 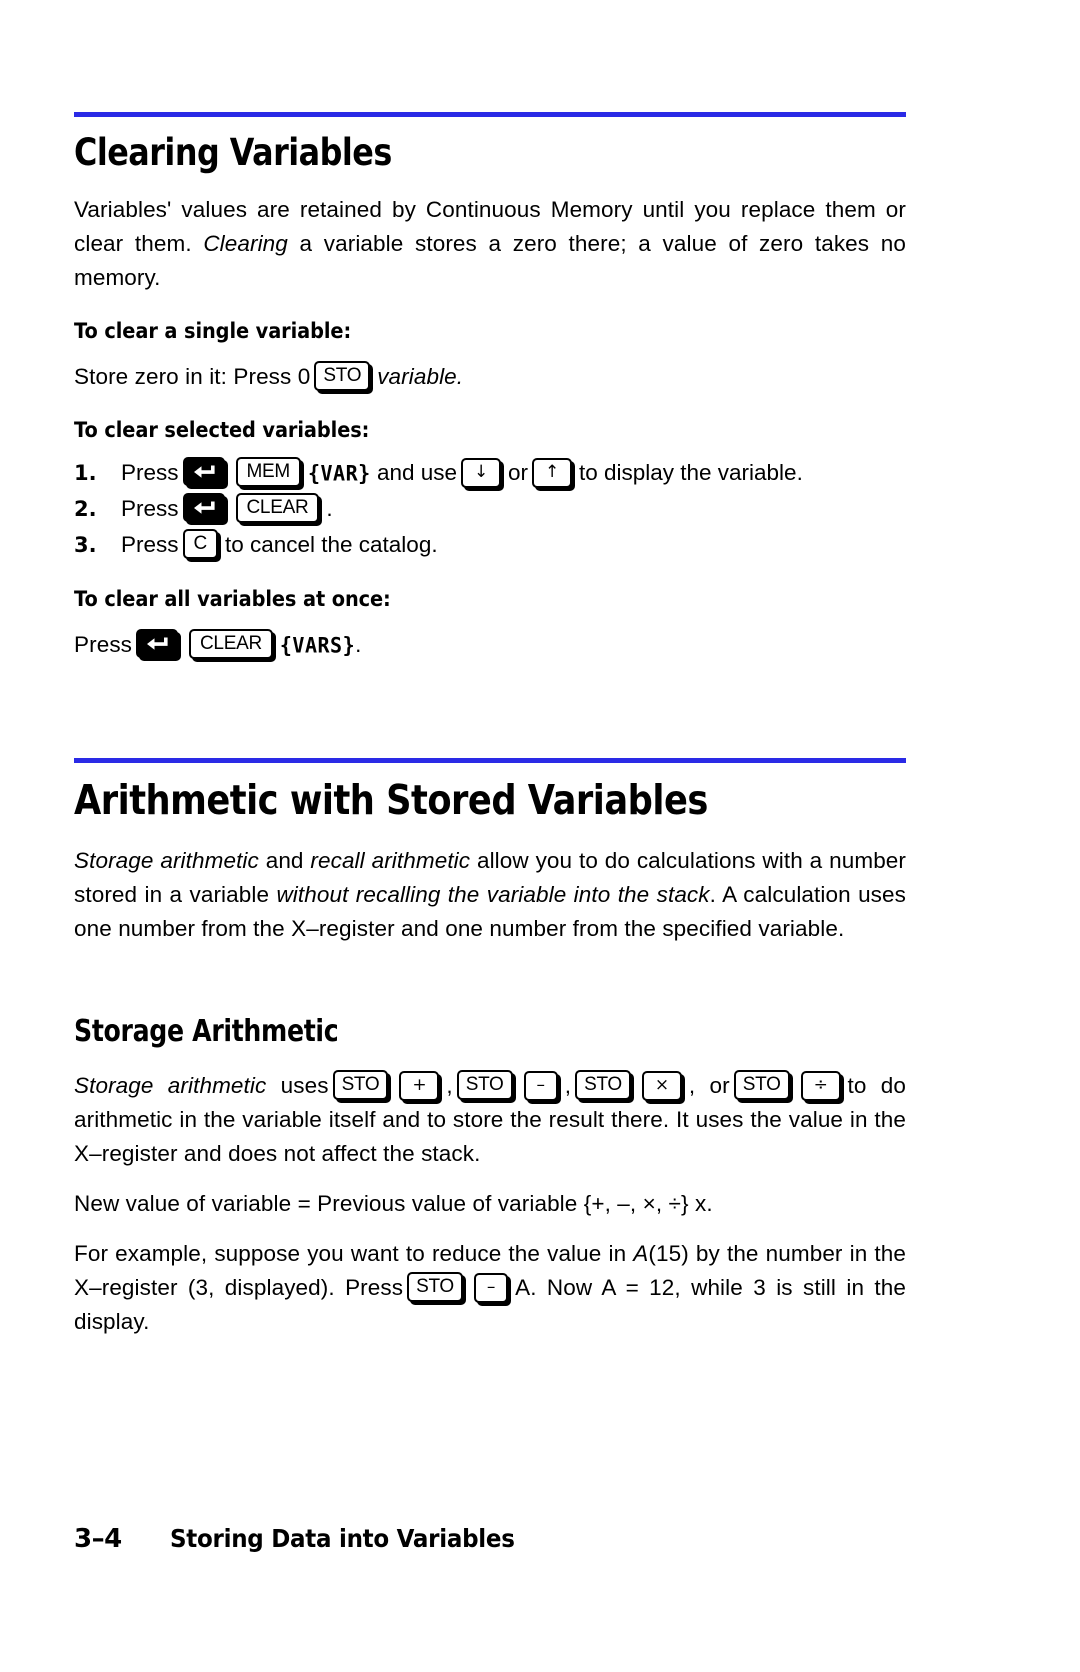 What do you see at coordinates (268, 472) in the screenshot?
I see `mem-key: MEM` at bounding box center [268, 472].